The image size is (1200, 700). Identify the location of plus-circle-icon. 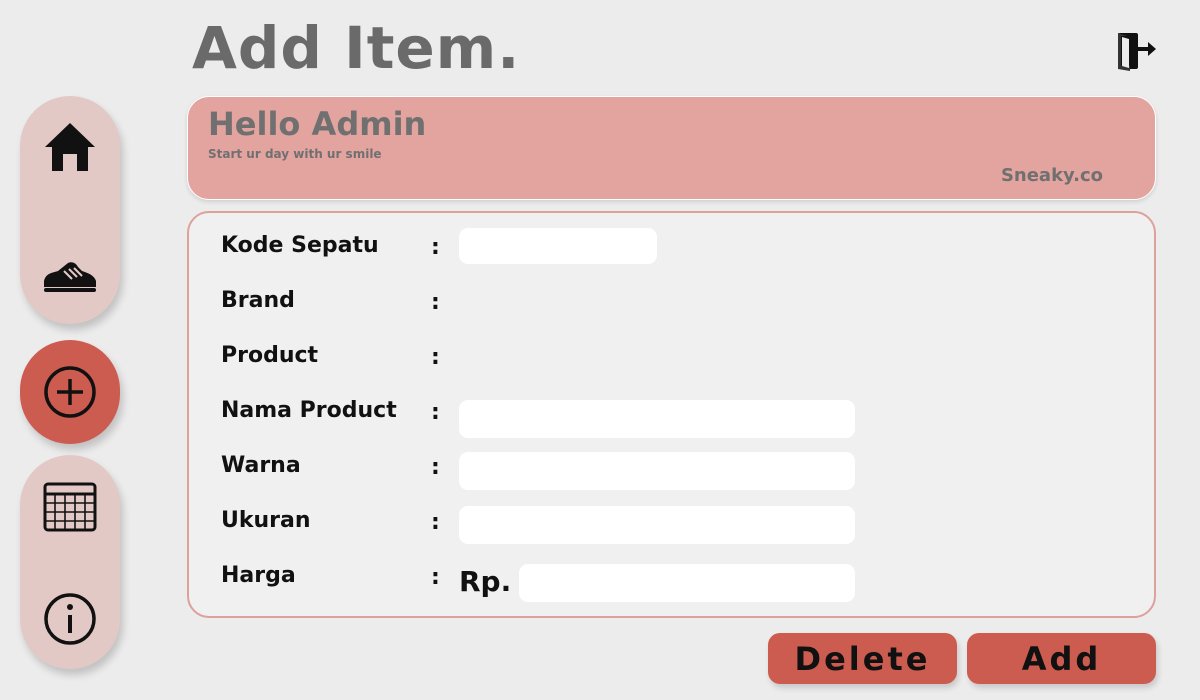
(70, 392).